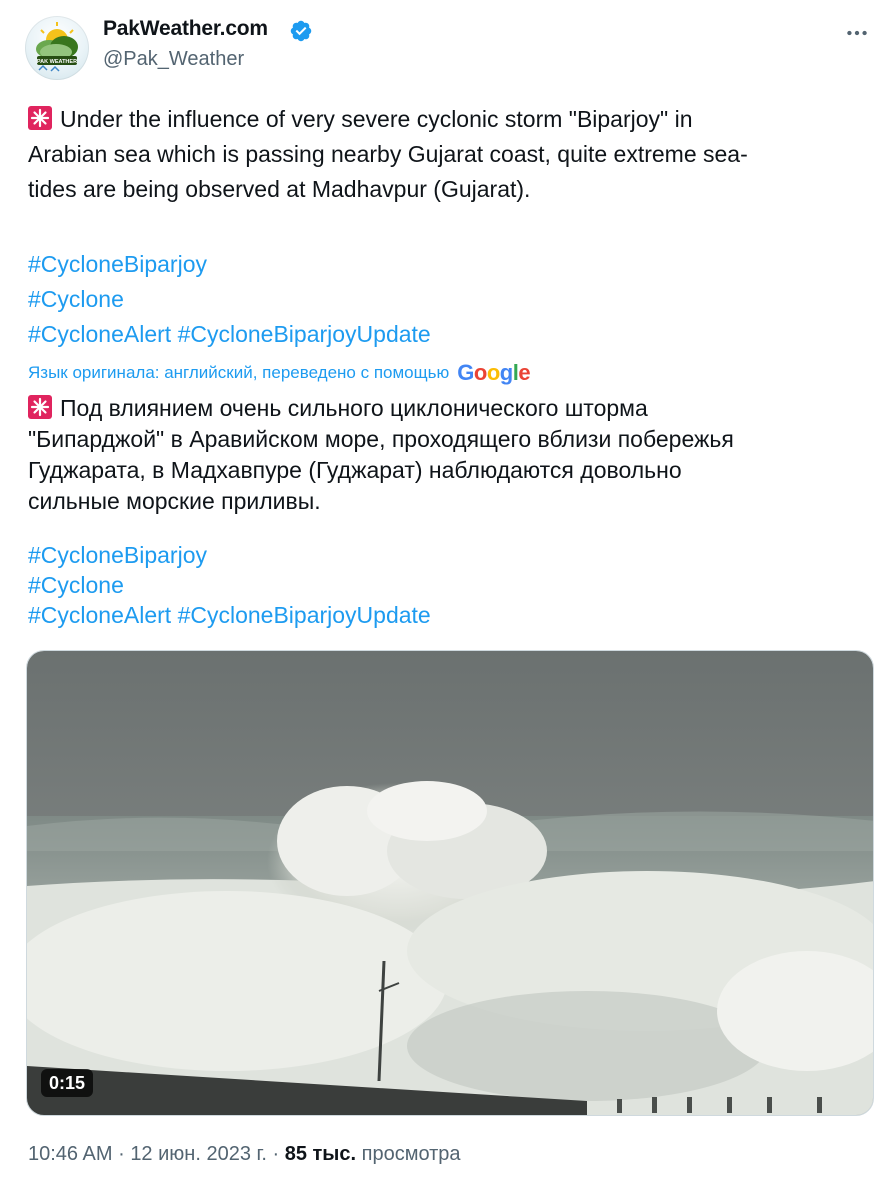  I want to click on text-line: сильные морские приливы., so click(174, 501).